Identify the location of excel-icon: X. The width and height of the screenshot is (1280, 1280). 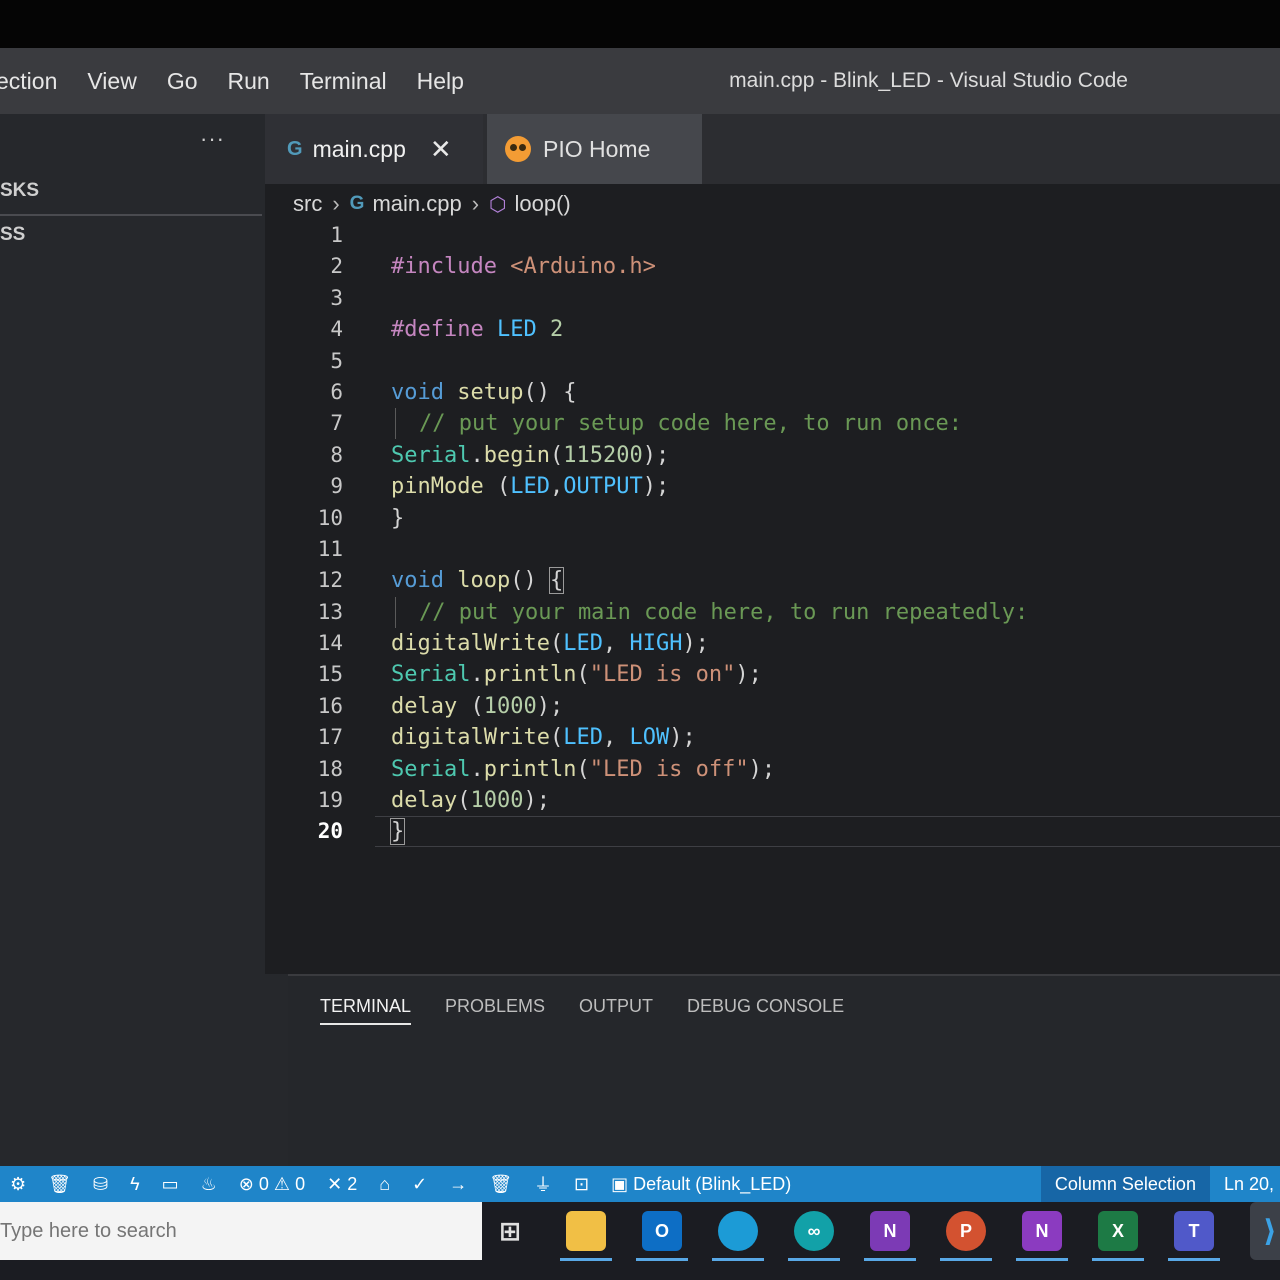
(1118, 1236).